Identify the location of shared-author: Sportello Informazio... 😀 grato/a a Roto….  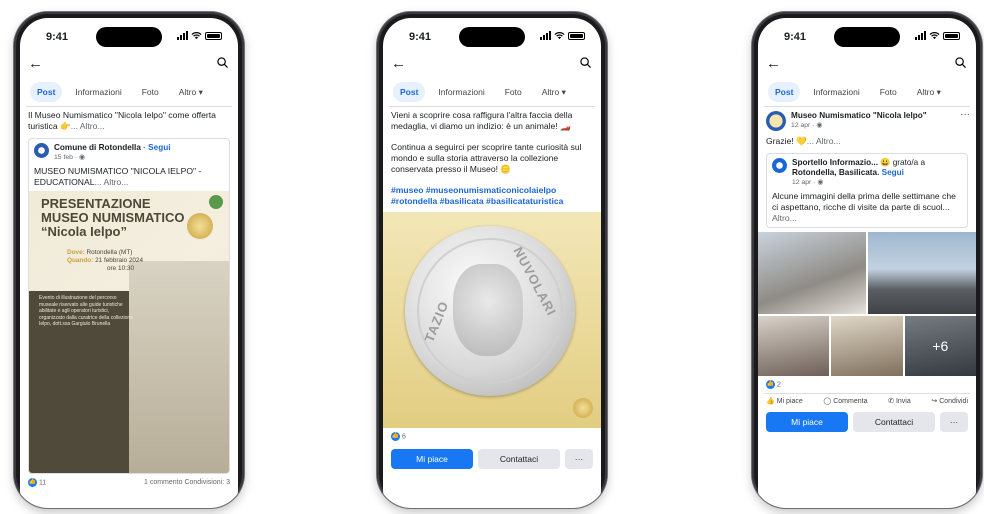
(867, 171).